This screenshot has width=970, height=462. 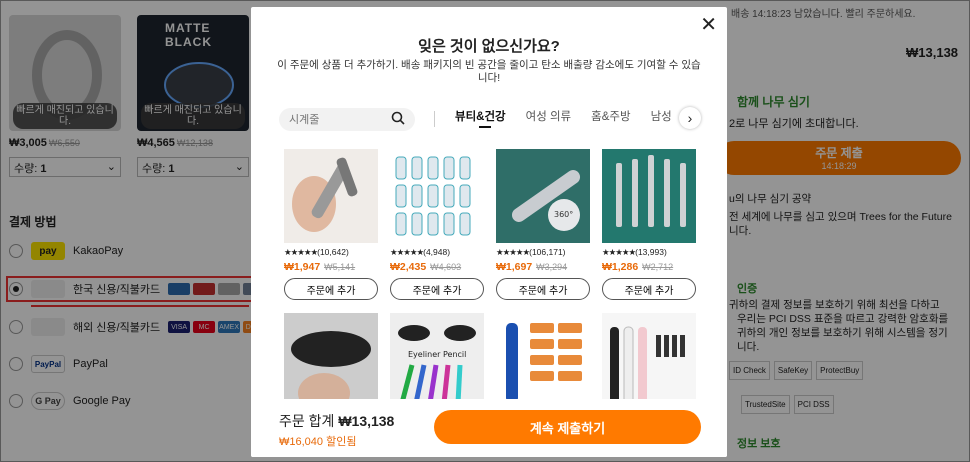 What do you see at coordinates (649, 196) in the screenshot?
I see `nail-file-image` at bounding box center [649, 196].